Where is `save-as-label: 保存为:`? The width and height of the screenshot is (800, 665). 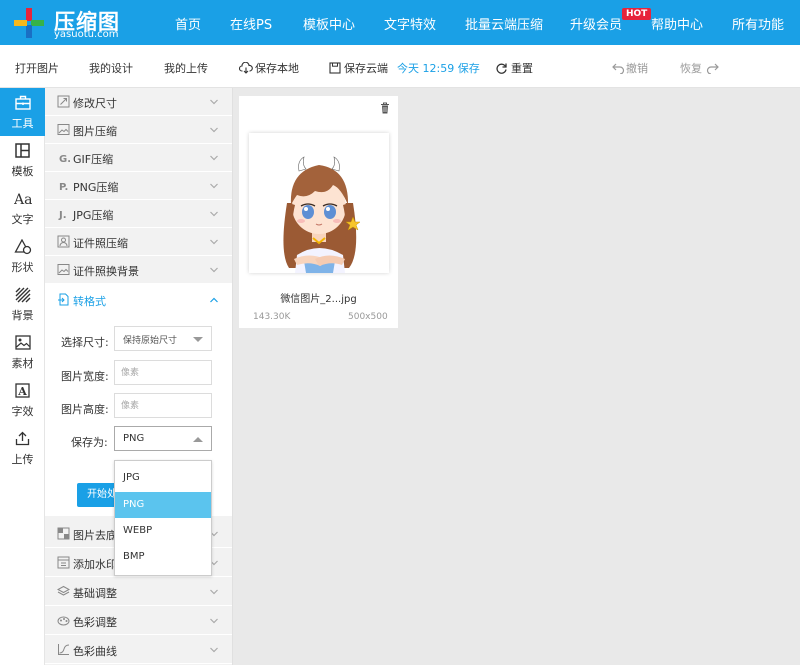
save-as-label: 保存为: is located at coordinates (89, 442).